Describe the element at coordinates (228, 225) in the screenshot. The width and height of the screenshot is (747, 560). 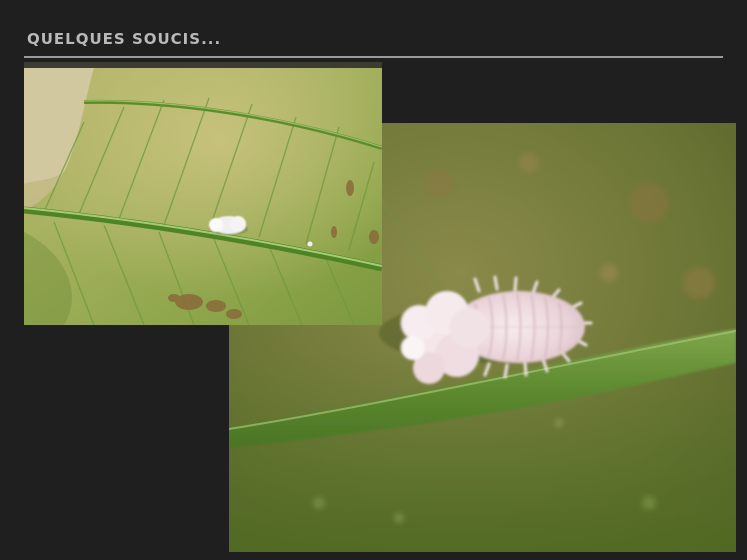
I see `mealybug-small` at that location.